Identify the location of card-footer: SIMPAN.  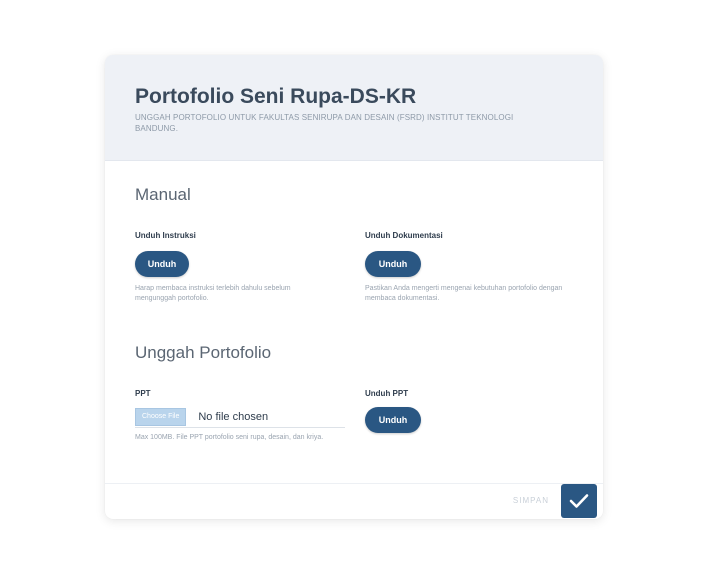
(354, 501).